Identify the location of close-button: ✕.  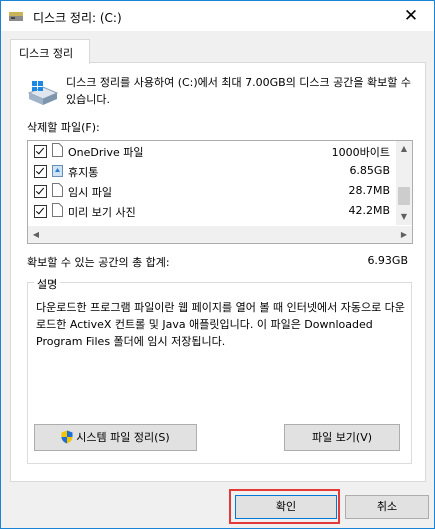
(411, 16).